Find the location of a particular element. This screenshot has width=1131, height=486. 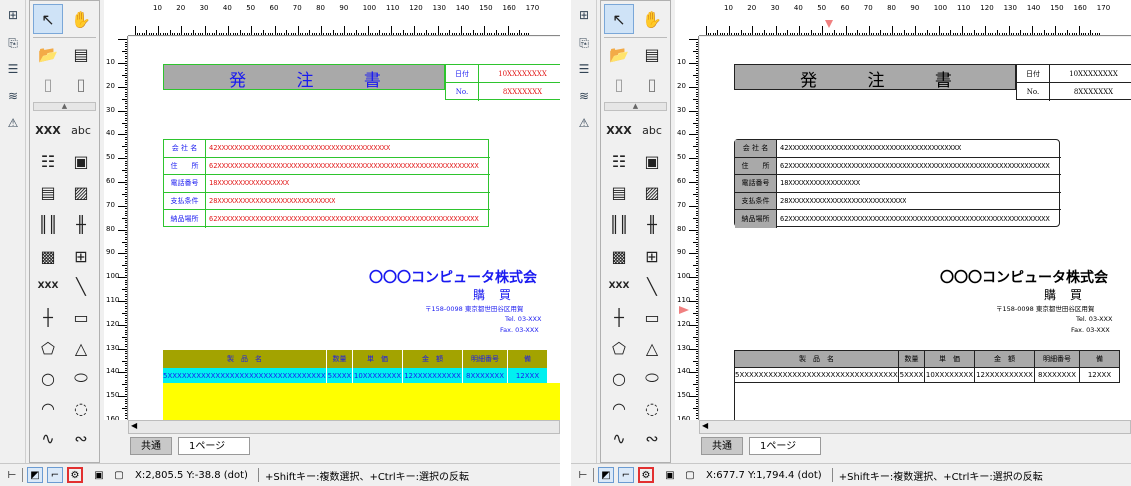

ellipse-icon: ⬭ is located at coordinates (652, 378).